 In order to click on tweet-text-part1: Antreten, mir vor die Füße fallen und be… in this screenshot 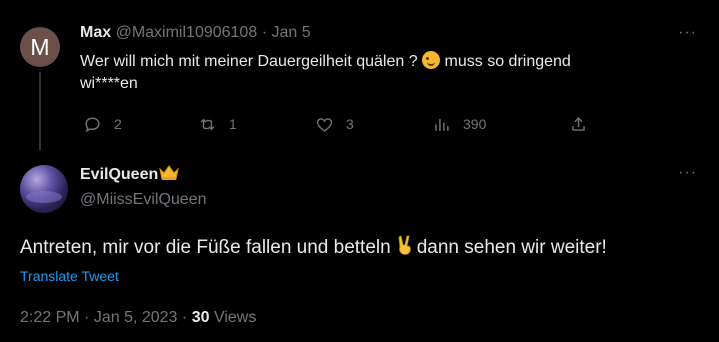, I will do `click(205, 247)`.